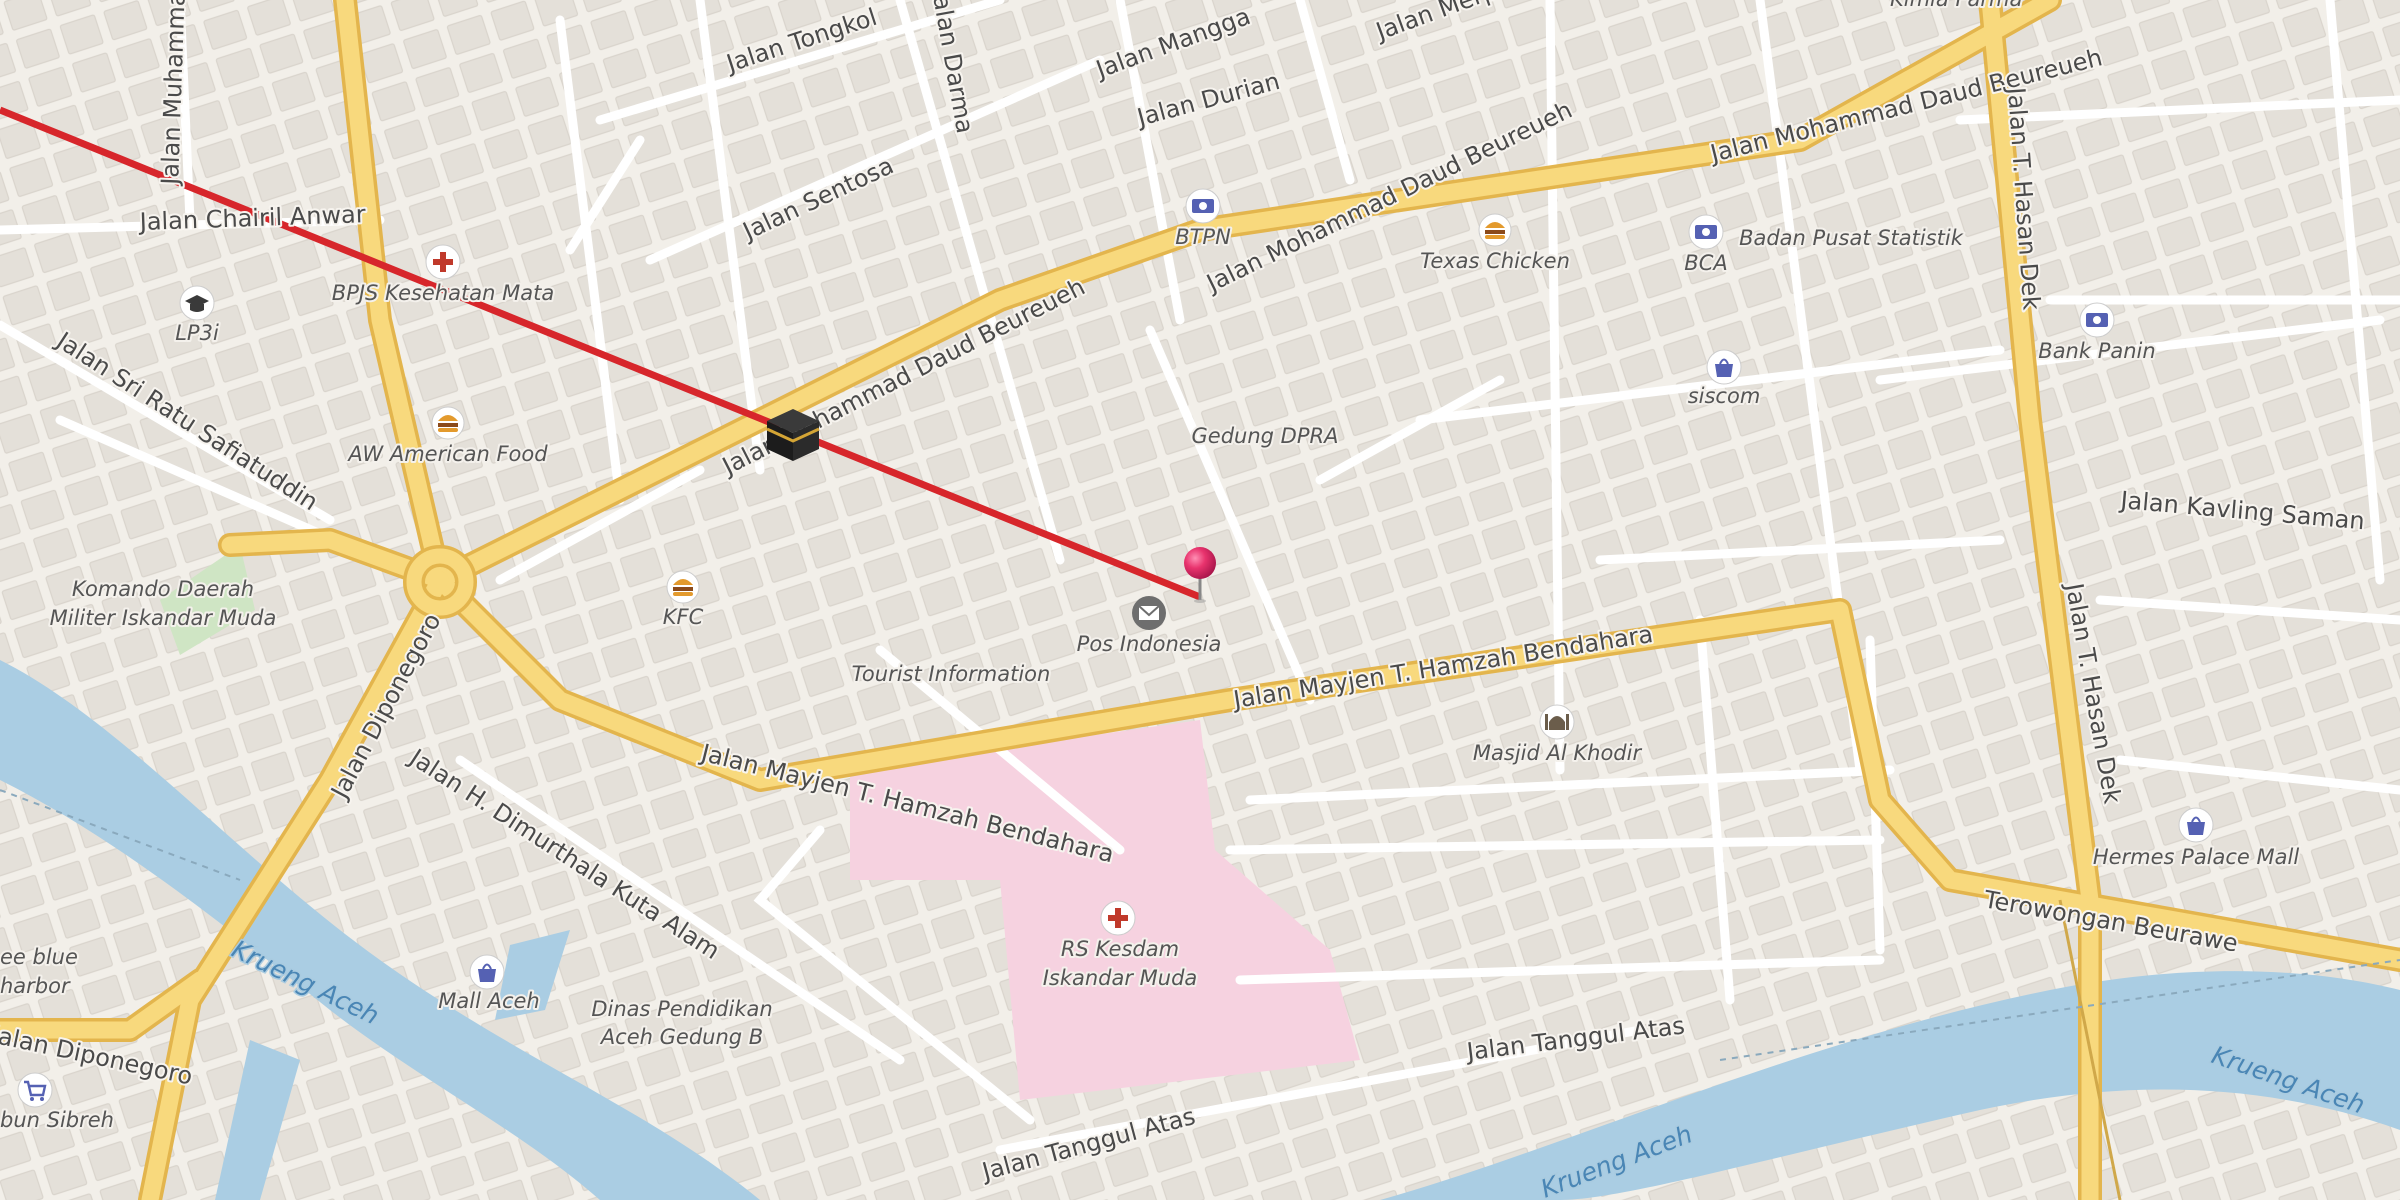 The image size is (2400, 1200). I want to click on place-label-bca: BCA, so click(1705, 263).